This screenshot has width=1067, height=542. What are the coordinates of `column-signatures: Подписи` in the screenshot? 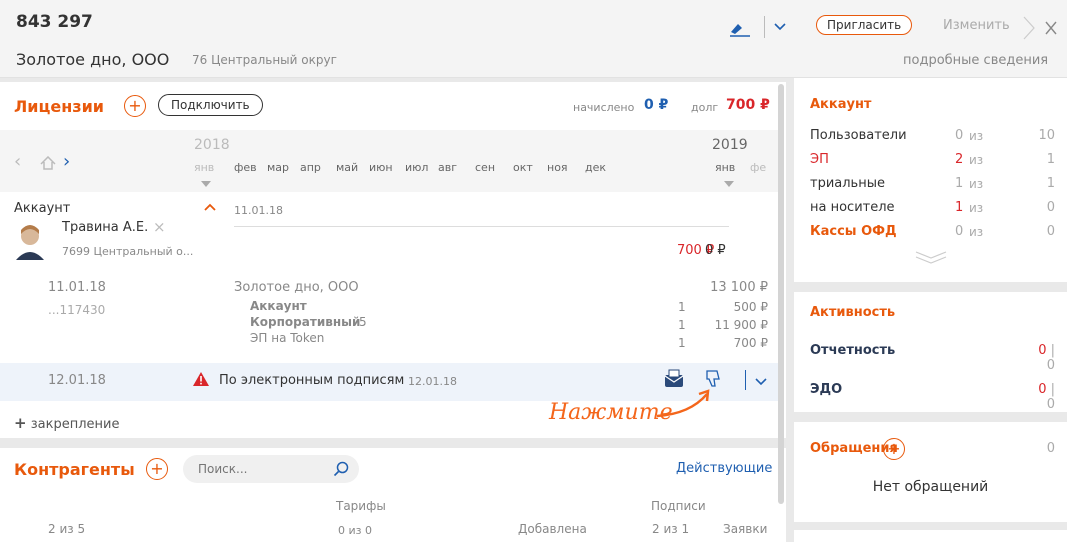 It's located at (678, 506).